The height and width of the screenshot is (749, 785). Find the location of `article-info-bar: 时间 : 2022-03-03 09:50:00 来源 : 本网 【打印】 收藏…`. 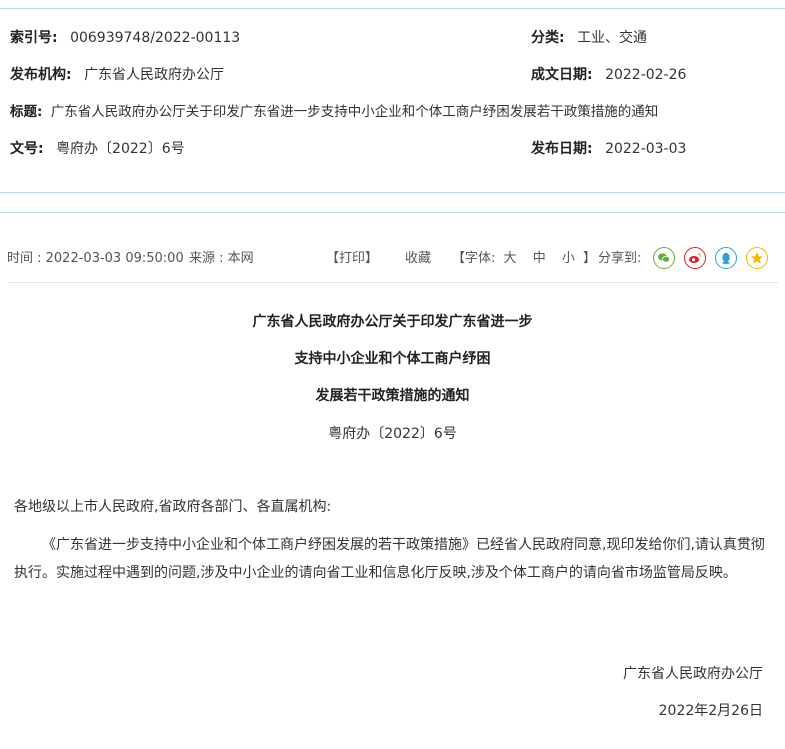

article-info-bar: 时间 : 2022-03-03 09:50:00 来源 : 本网 【打印】 收藏… is located at coordinates (392, 247).